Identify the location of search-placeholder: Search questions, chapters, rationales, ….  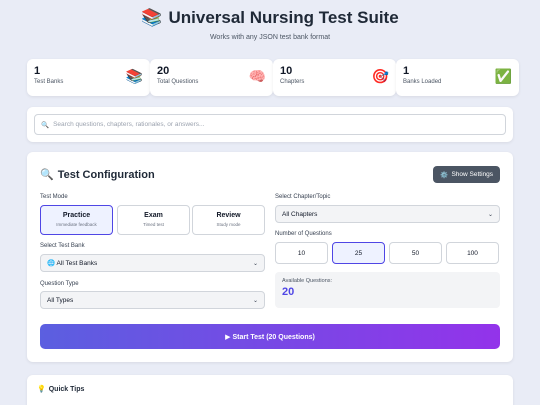
(129, 124).